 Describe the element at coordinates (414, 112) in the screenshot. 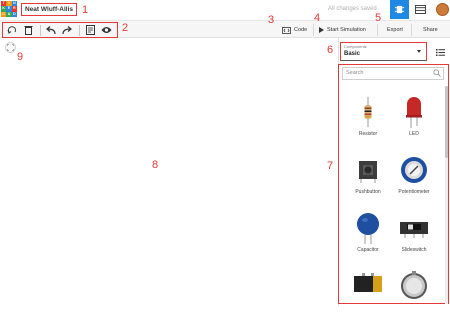

I see `led-icon` at that location.